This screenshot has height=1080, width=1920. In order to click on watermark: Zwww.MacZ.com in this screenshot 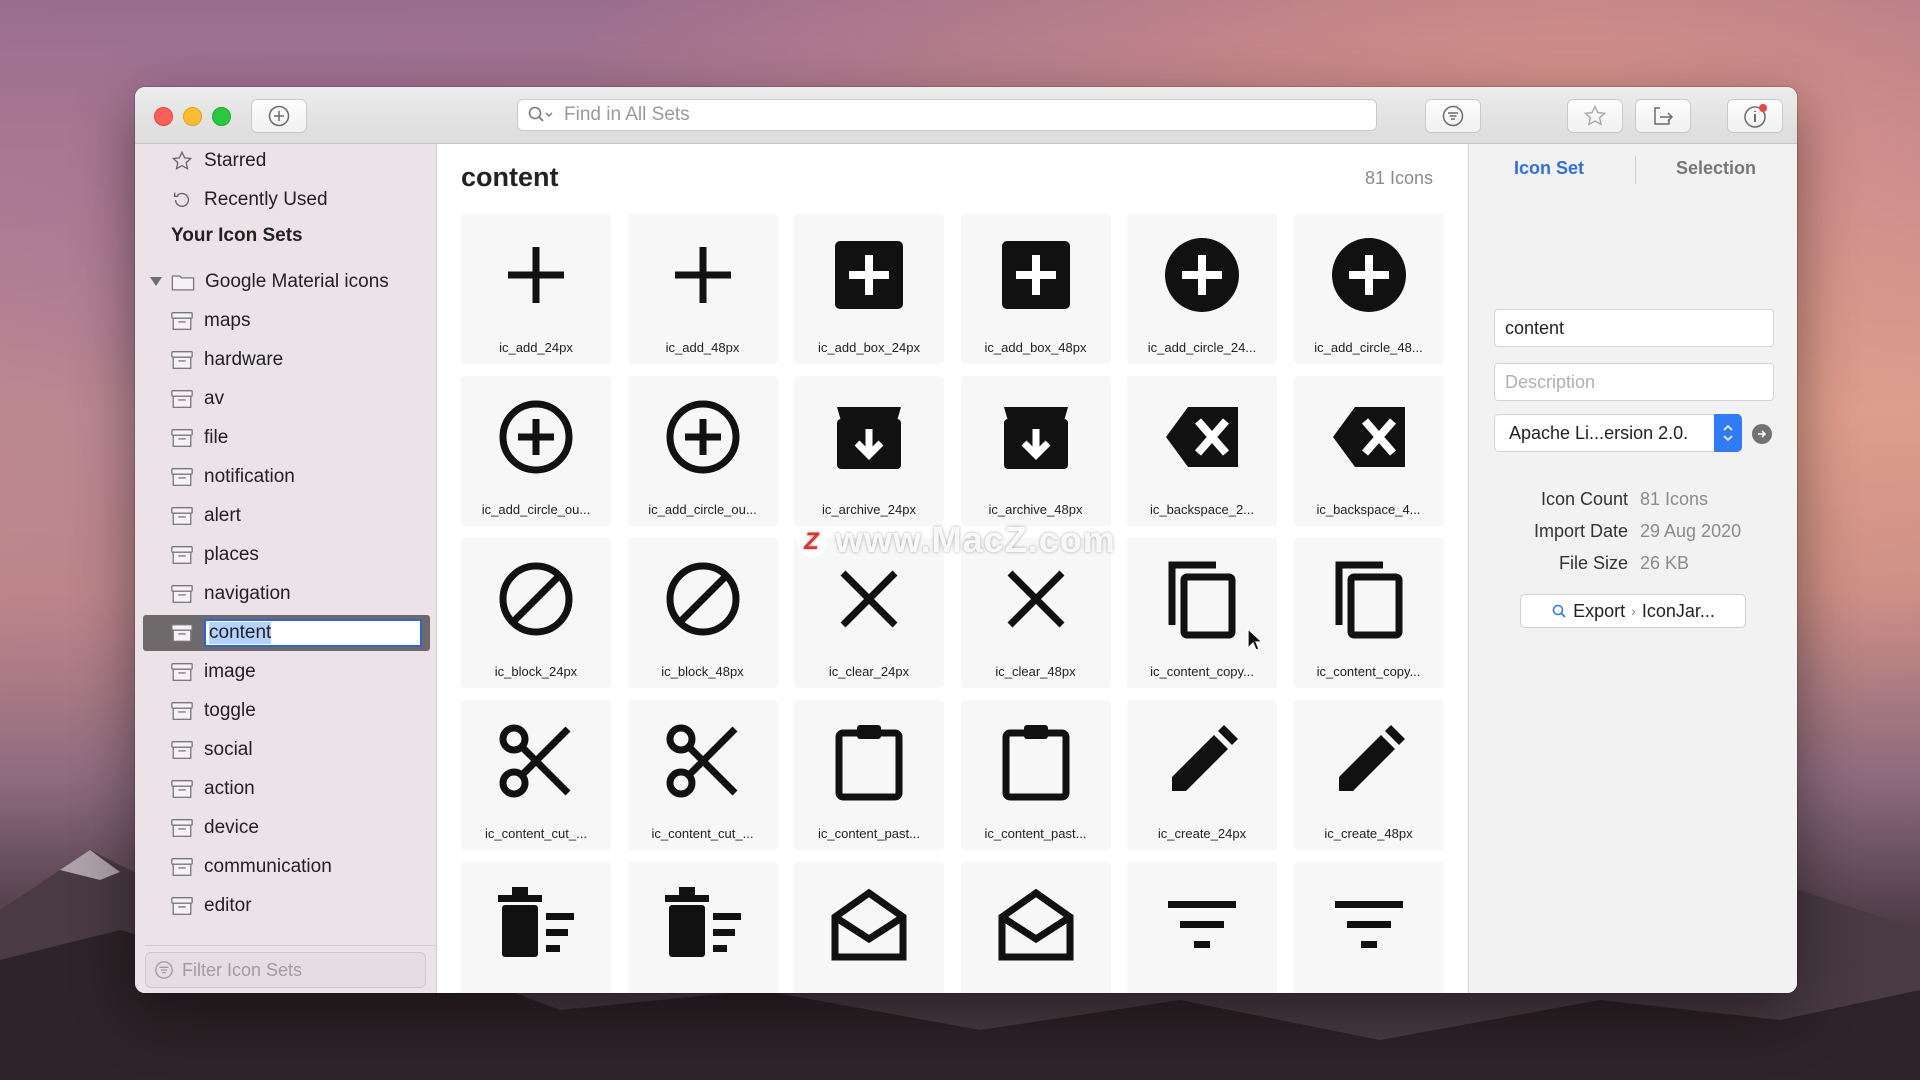, I will do `click(956, 540)`.